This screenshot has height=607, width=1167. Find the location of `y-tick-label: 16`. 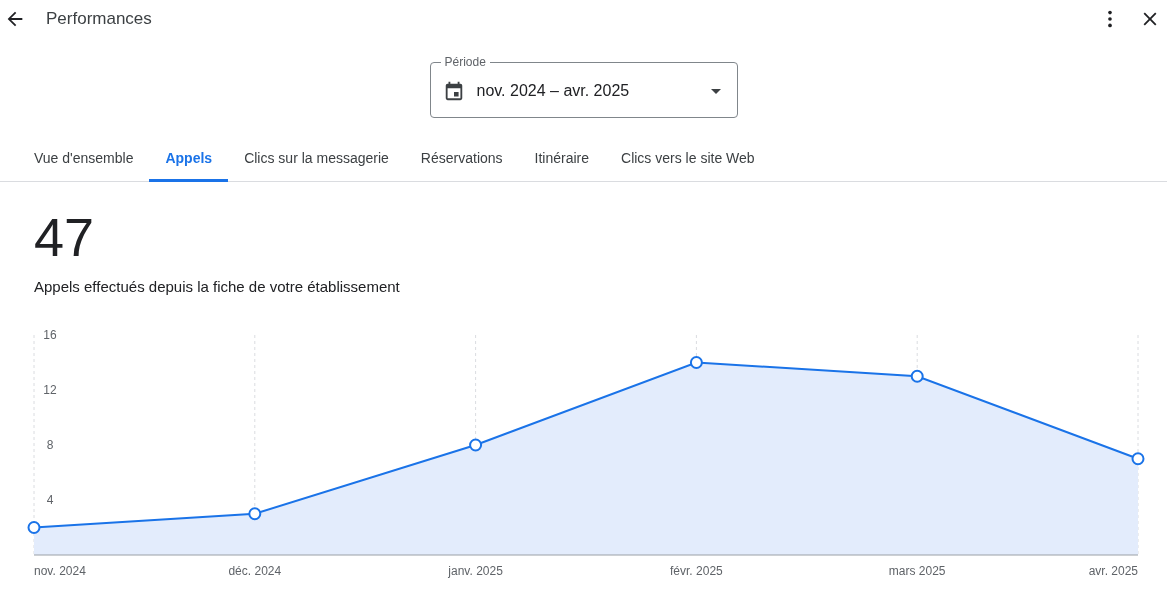

y-tick-label: 16 is located at coordinates (50, 335).